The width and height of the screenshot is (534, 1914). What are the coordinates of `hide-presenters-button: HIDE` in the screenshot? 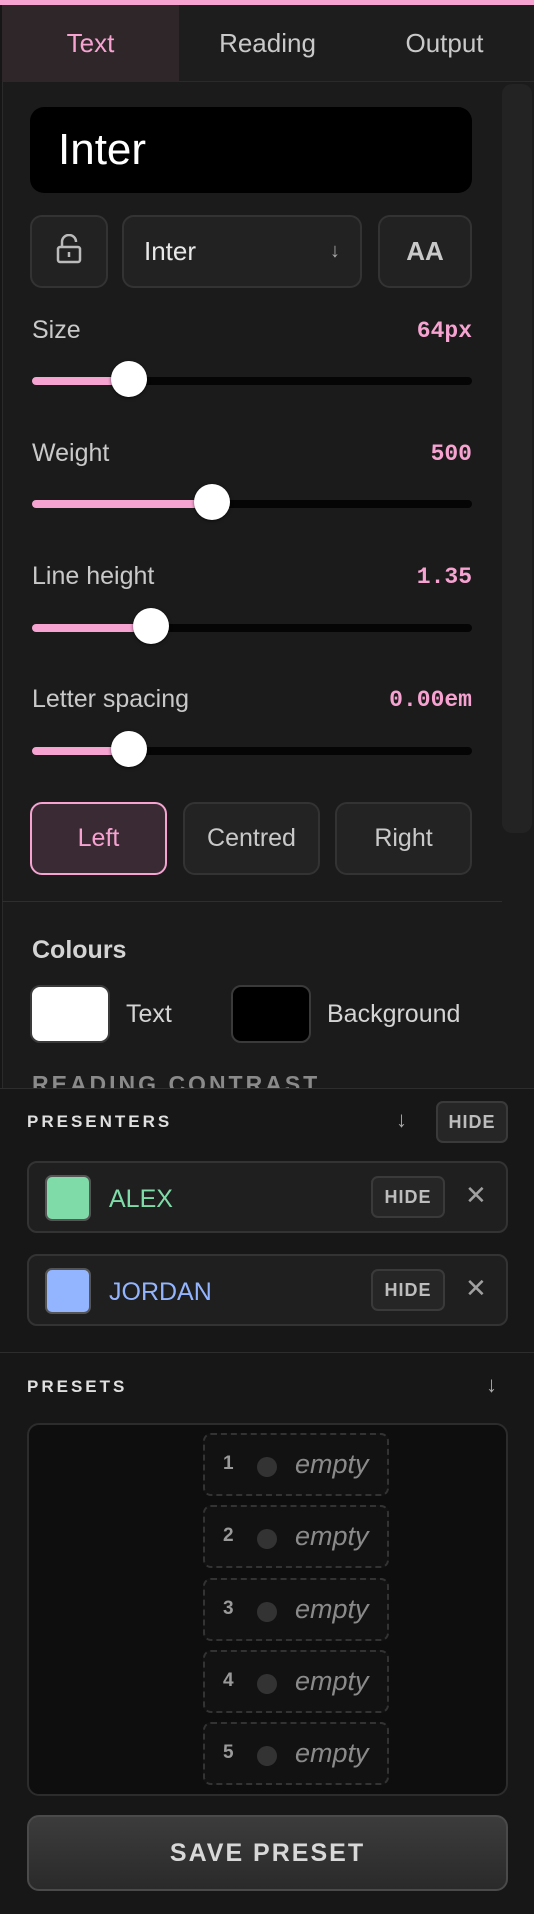 It's located at (472, 1122).